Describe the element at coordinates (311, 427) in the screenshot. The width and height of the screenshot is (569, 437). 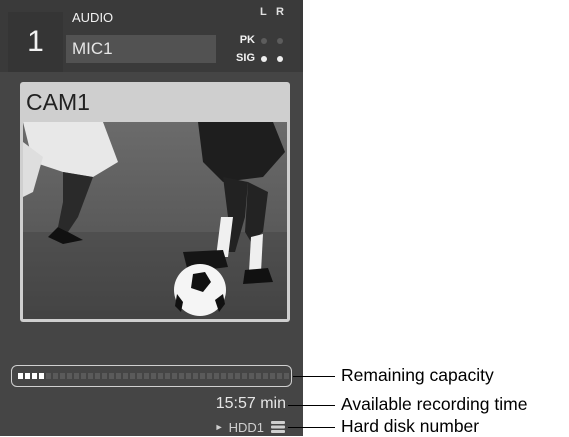
I see `callout-leader-disk` at that location.